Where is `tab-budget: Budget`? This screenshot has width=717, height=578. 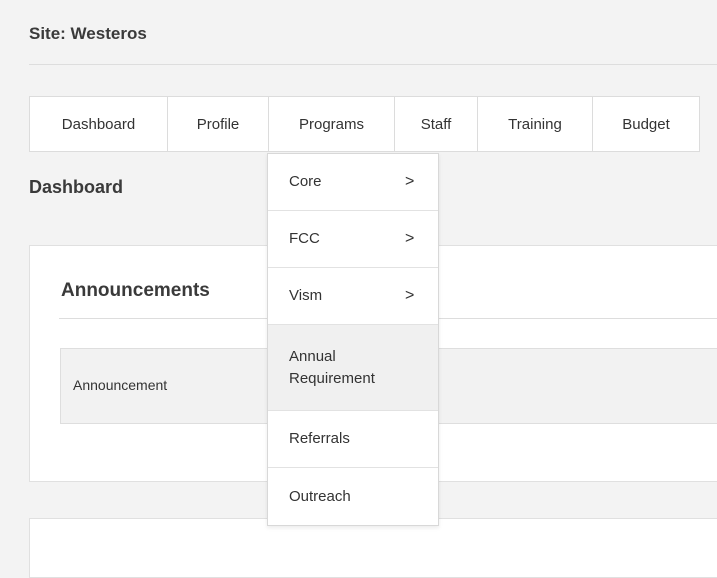
tab-budget: Budget is located at coordinates (646, 124).